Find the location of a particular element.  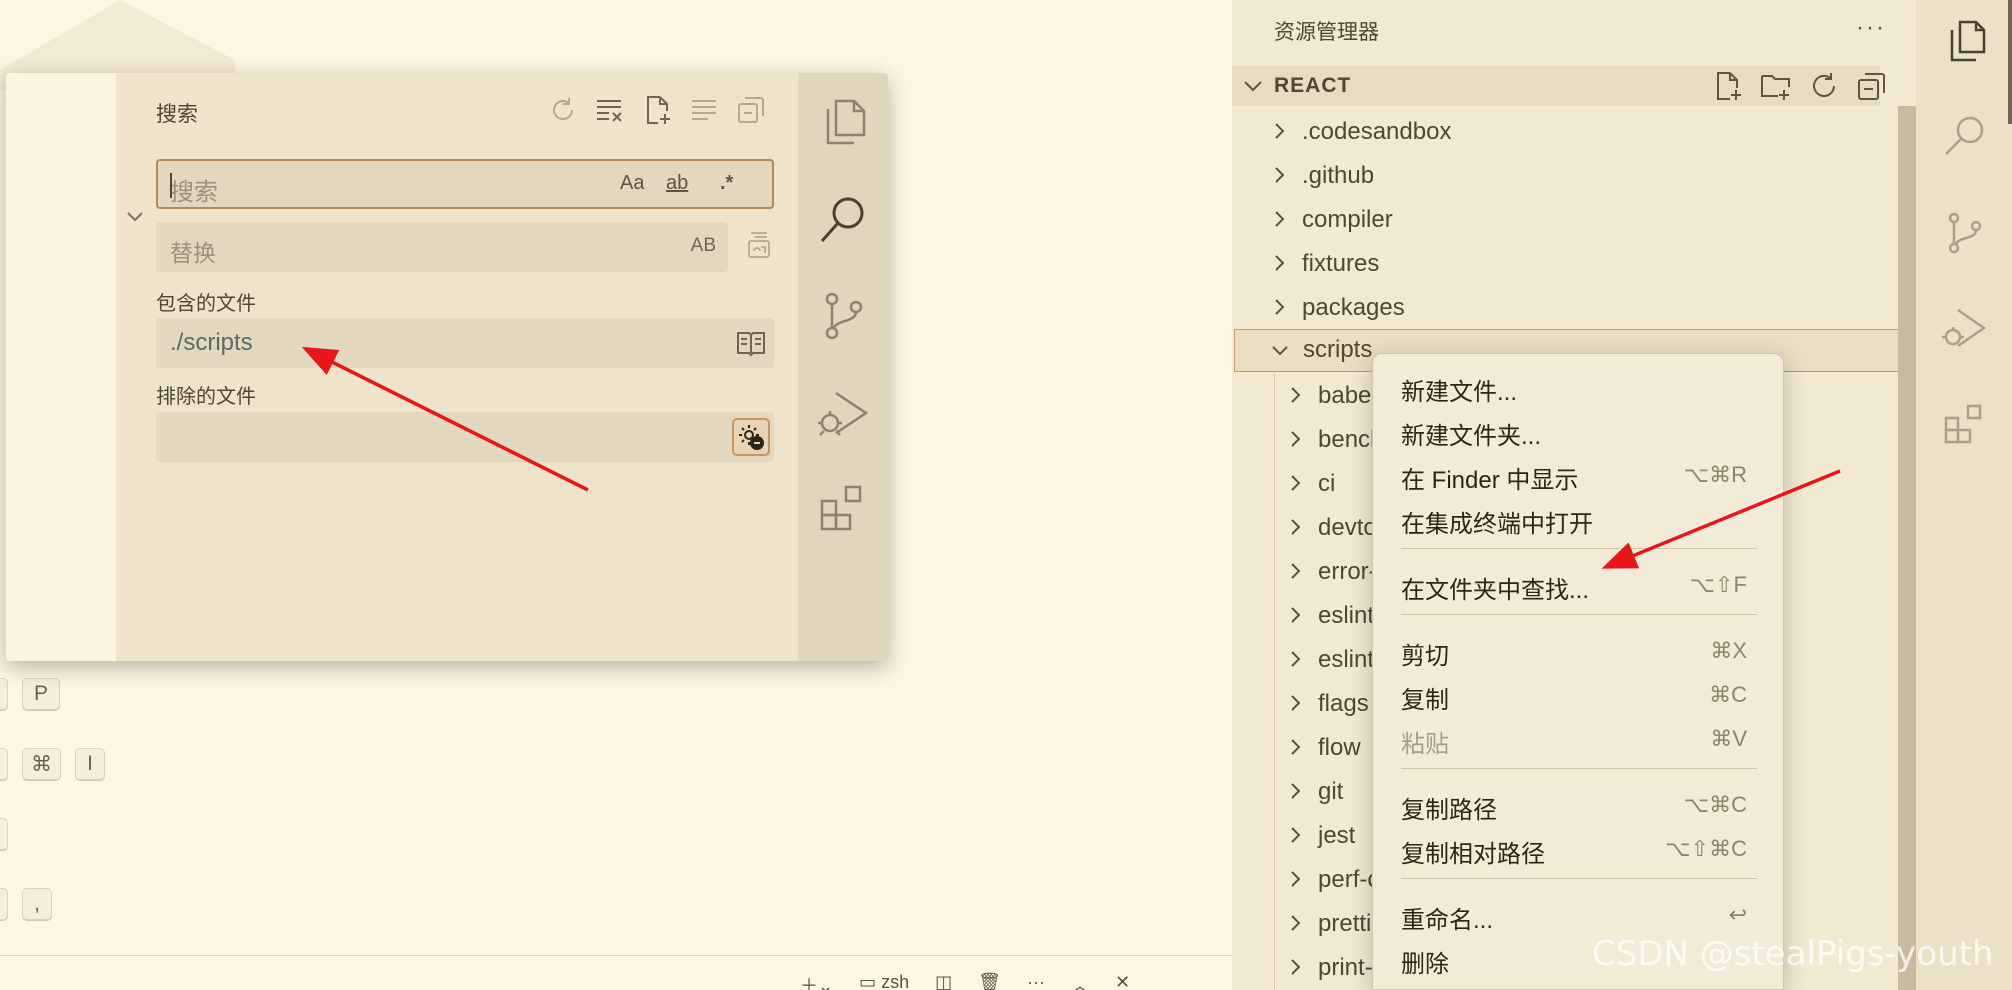

replace-all-icon is located at coordinates (759, 245).